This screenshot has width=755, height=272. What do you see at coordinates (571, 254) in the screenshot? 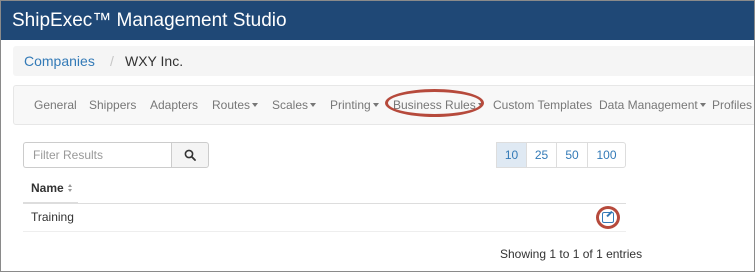
I see `table-info: Showing 1 to 1 of 1 entries` at bounding box center [571, 254].